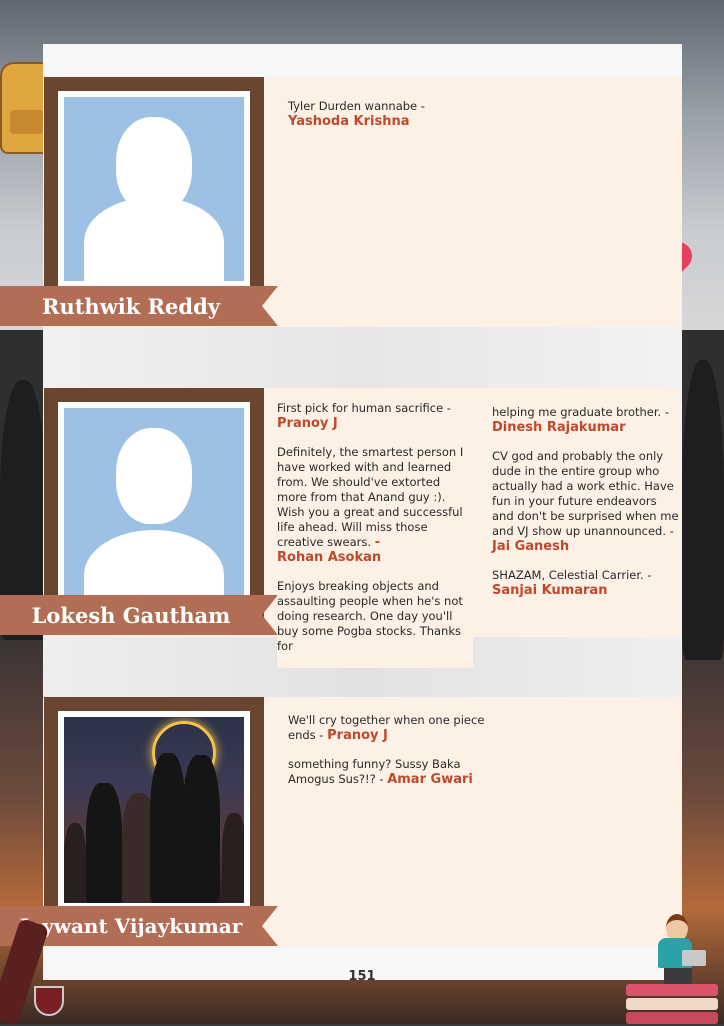 The height and width of the screenshot is (1026, 724). Describe the element at coordinates (572, 575) in the screenshot. I see `note-text: SHAZAM, Celestial Carrier. -` at that location.